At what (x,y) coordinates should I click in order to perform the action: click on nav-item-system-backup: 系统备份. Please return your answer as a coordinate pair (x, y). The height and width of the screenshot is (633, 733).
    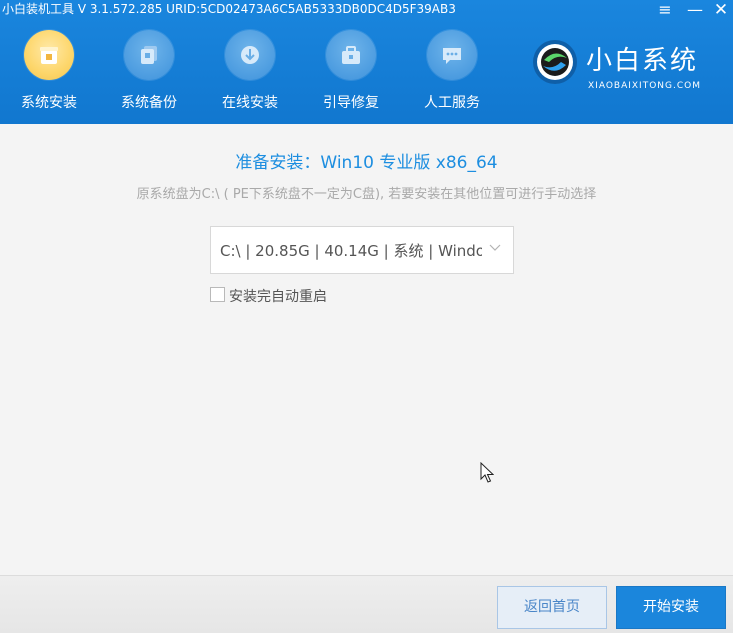
    Looking at the image, I should click on (148, 75).